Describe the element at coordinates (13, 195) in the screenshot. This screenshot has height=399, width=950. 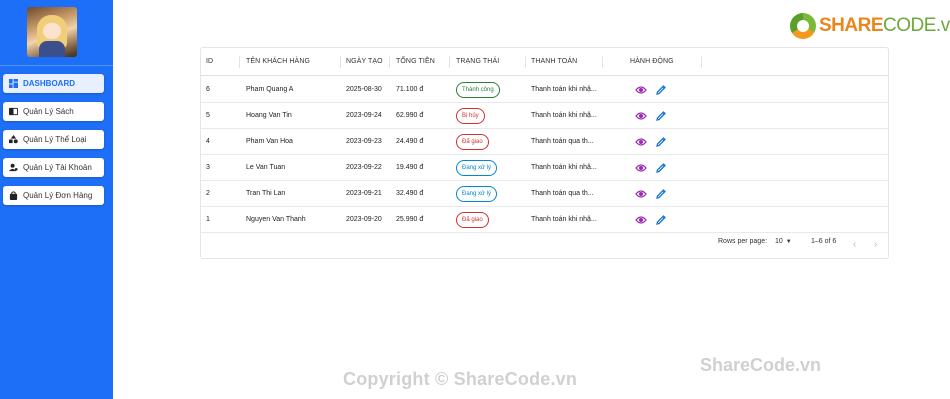
I see `shopping-bag-icon` at that location.